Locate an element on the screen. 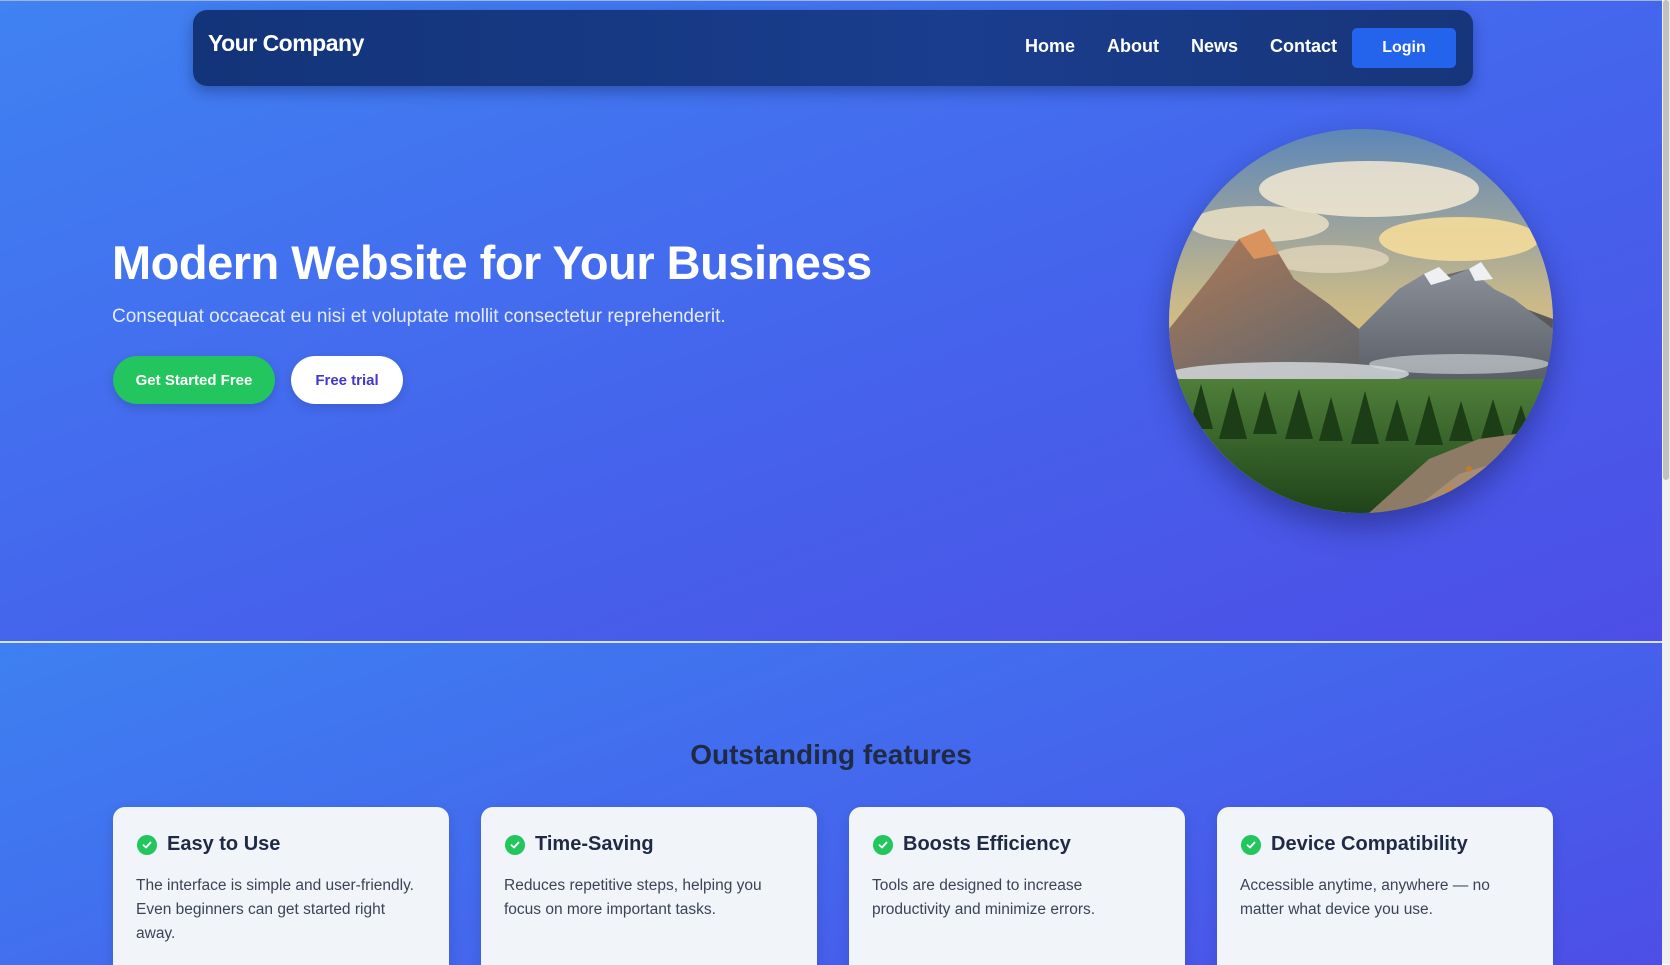 This screenshot has width=1670, height=965. mountain-landscape-image is located at coordinates (1361, 321).